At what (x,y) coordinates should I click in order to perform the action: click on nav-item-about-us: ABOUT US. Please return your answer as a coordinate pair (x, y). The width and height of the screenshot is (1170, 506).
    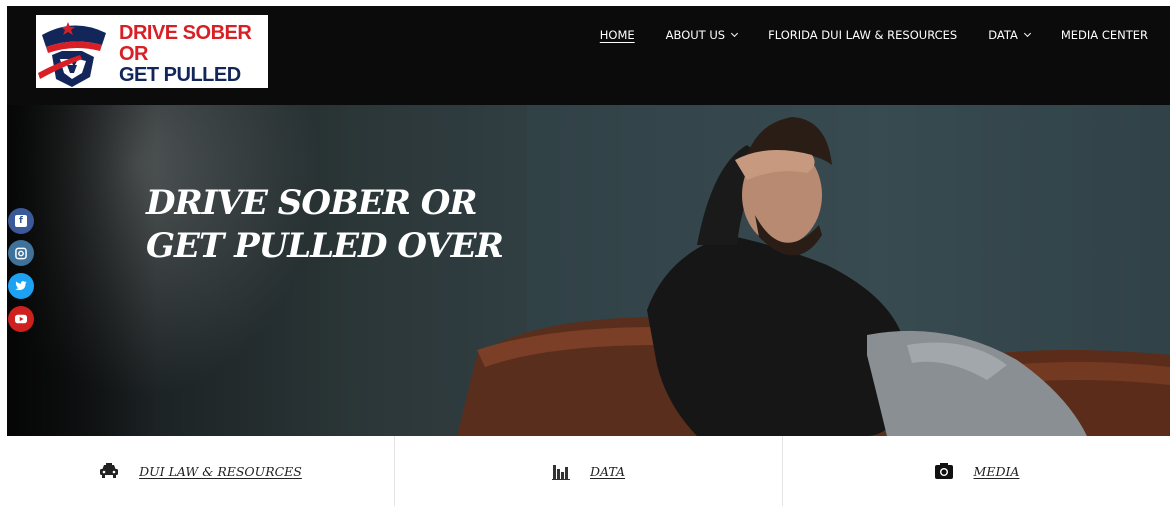
    Looking at the image, I should click on (702, 35).